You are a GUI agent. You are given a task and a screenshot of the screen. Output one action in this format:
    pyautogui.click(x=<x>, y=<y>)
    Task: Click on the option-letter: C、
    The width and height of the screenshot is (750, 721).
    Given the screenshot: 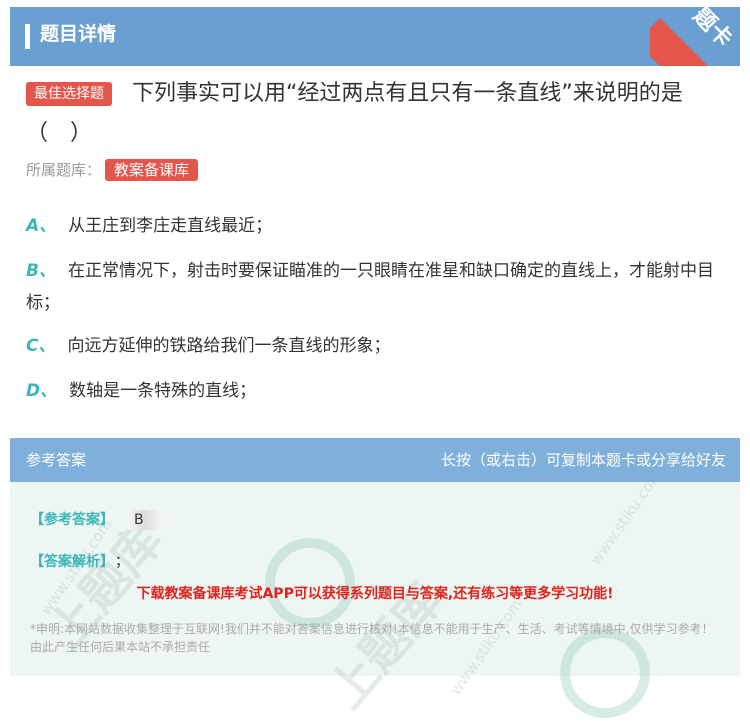 What is the action you would take?
    pyautogui.click(x=41, y=346)
    